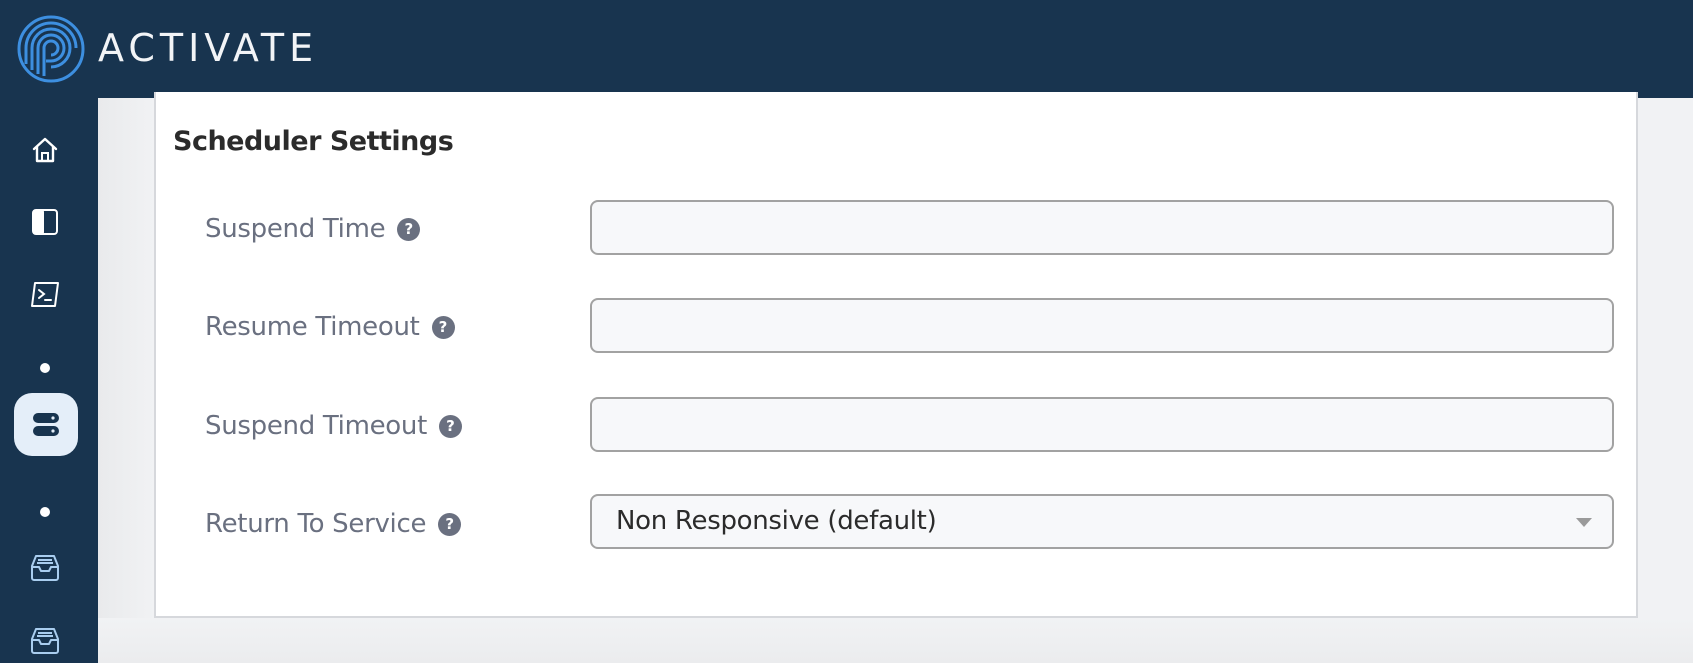 This screenshot has width=1693, height=663. I want to click on resume-timeout-input, so click(1102, 325).